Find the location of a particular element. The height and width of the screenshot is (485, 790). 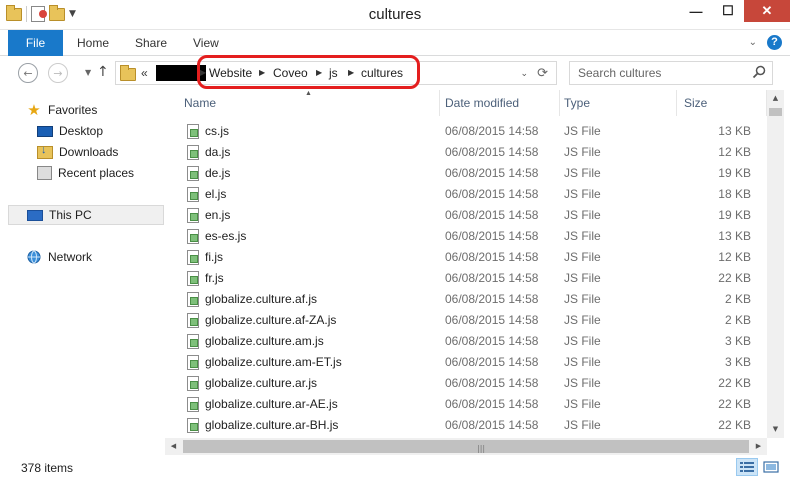

recent-locations-chevron-icon: ▼ is located at coordinates (88, 72).